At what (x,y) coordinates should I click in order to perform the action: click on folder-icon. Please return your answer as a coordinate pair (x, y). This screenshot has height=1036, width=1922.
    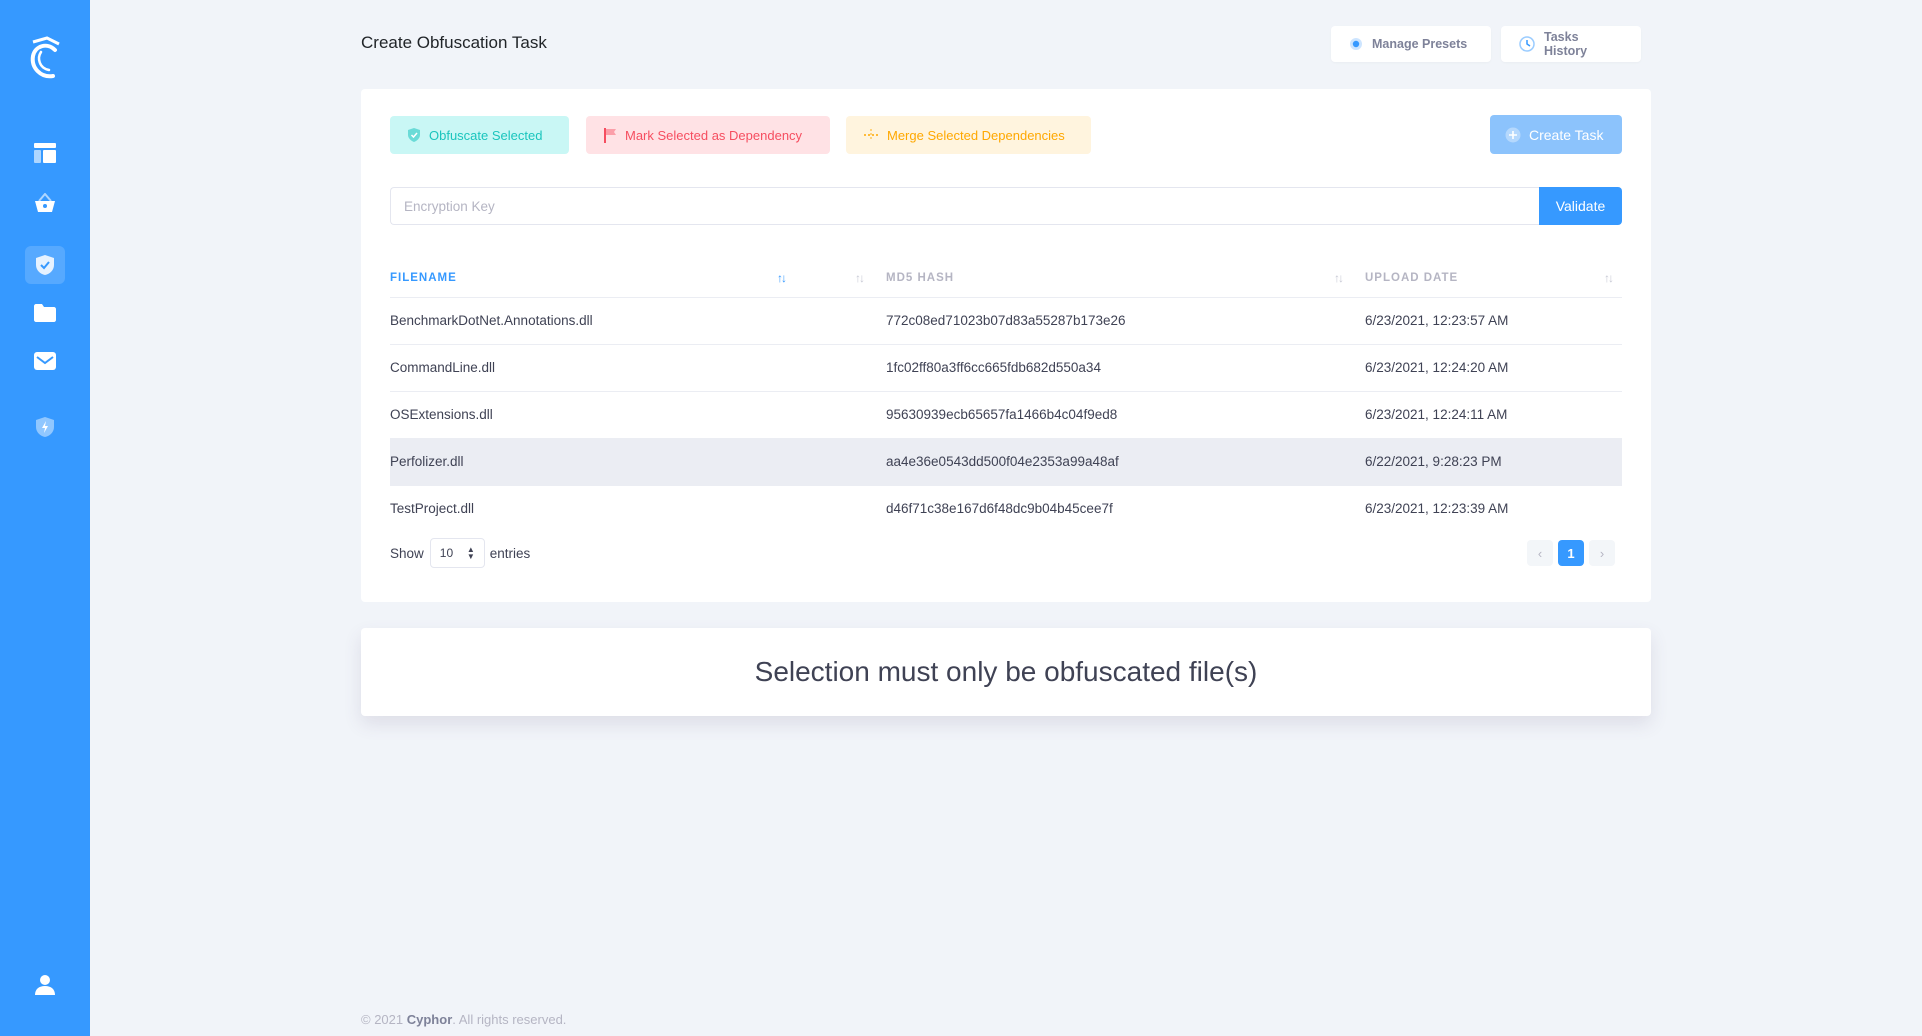
    Looking at the image, I should click on (45, 313).